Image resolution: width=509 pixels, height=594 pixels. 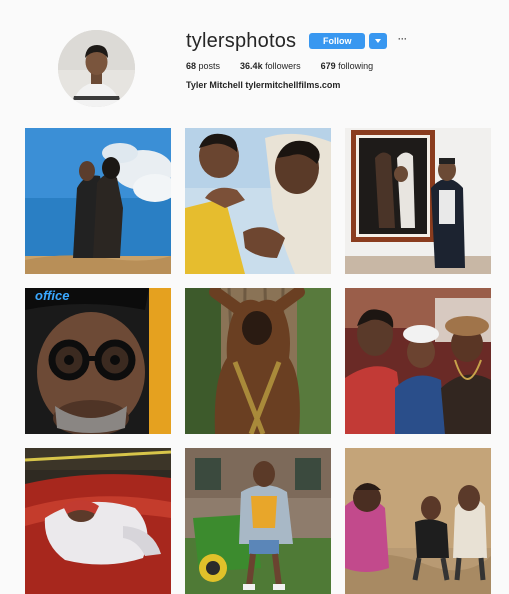 I want to click on follow-button: Follow, so click(x=337, y=41).